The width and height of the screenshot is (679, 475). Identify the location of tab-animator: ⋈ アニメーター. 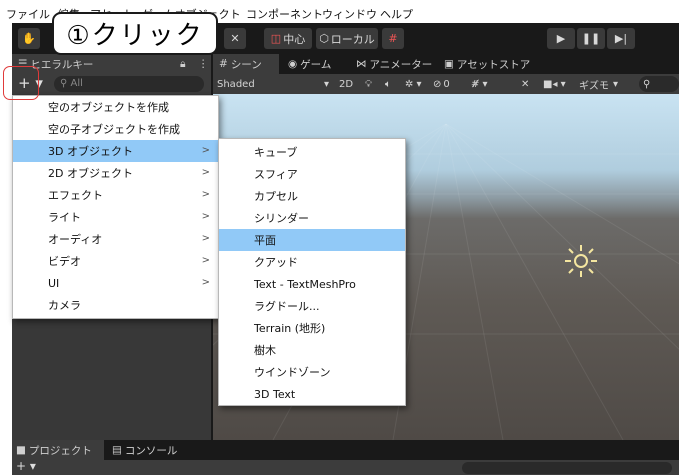
(394, 64).